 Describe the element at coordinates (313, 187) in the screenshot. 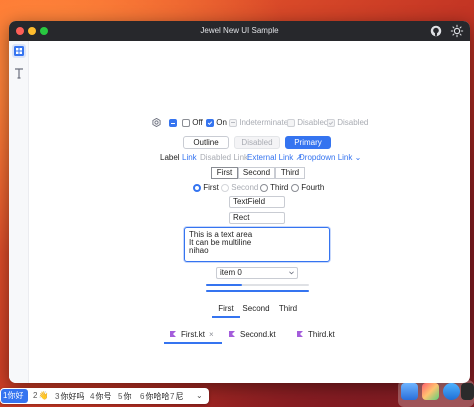

I see `radio-fourth-label: Fourth` at that location.